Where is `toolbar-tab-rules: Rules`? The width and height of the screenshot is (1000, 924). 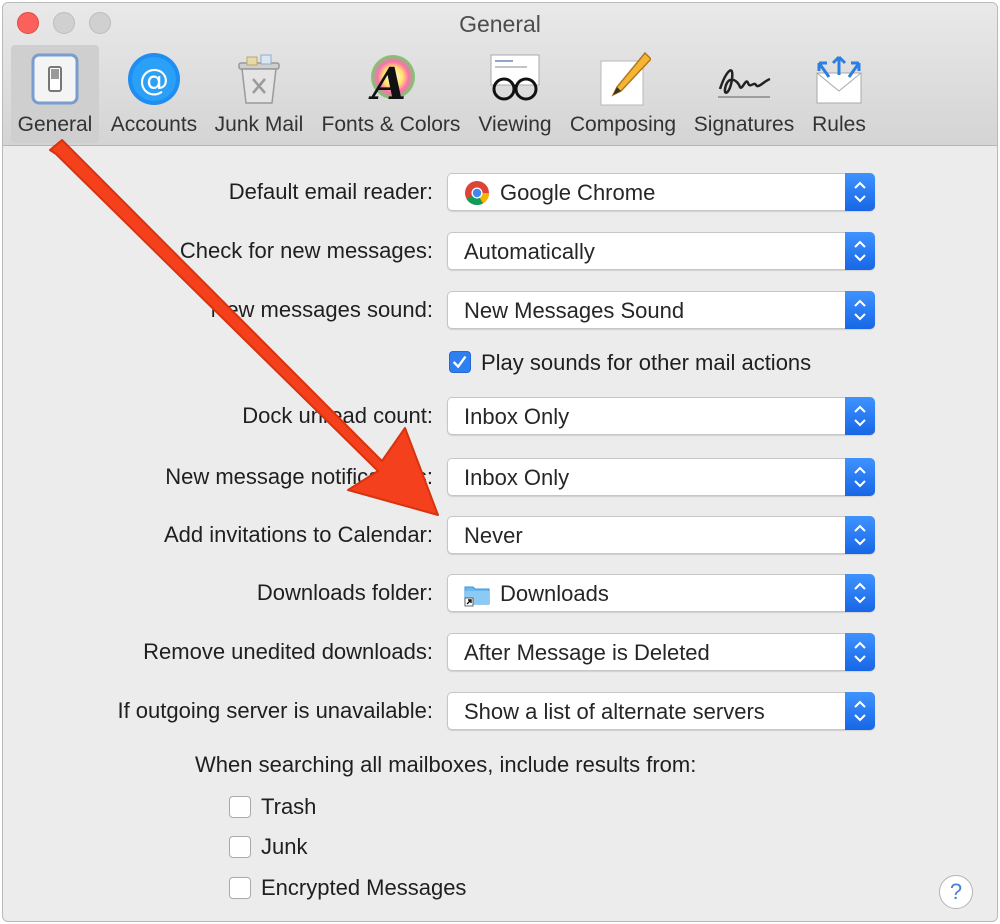
toolbar-tab-rules: Rules is located at coordinates (839, 94).